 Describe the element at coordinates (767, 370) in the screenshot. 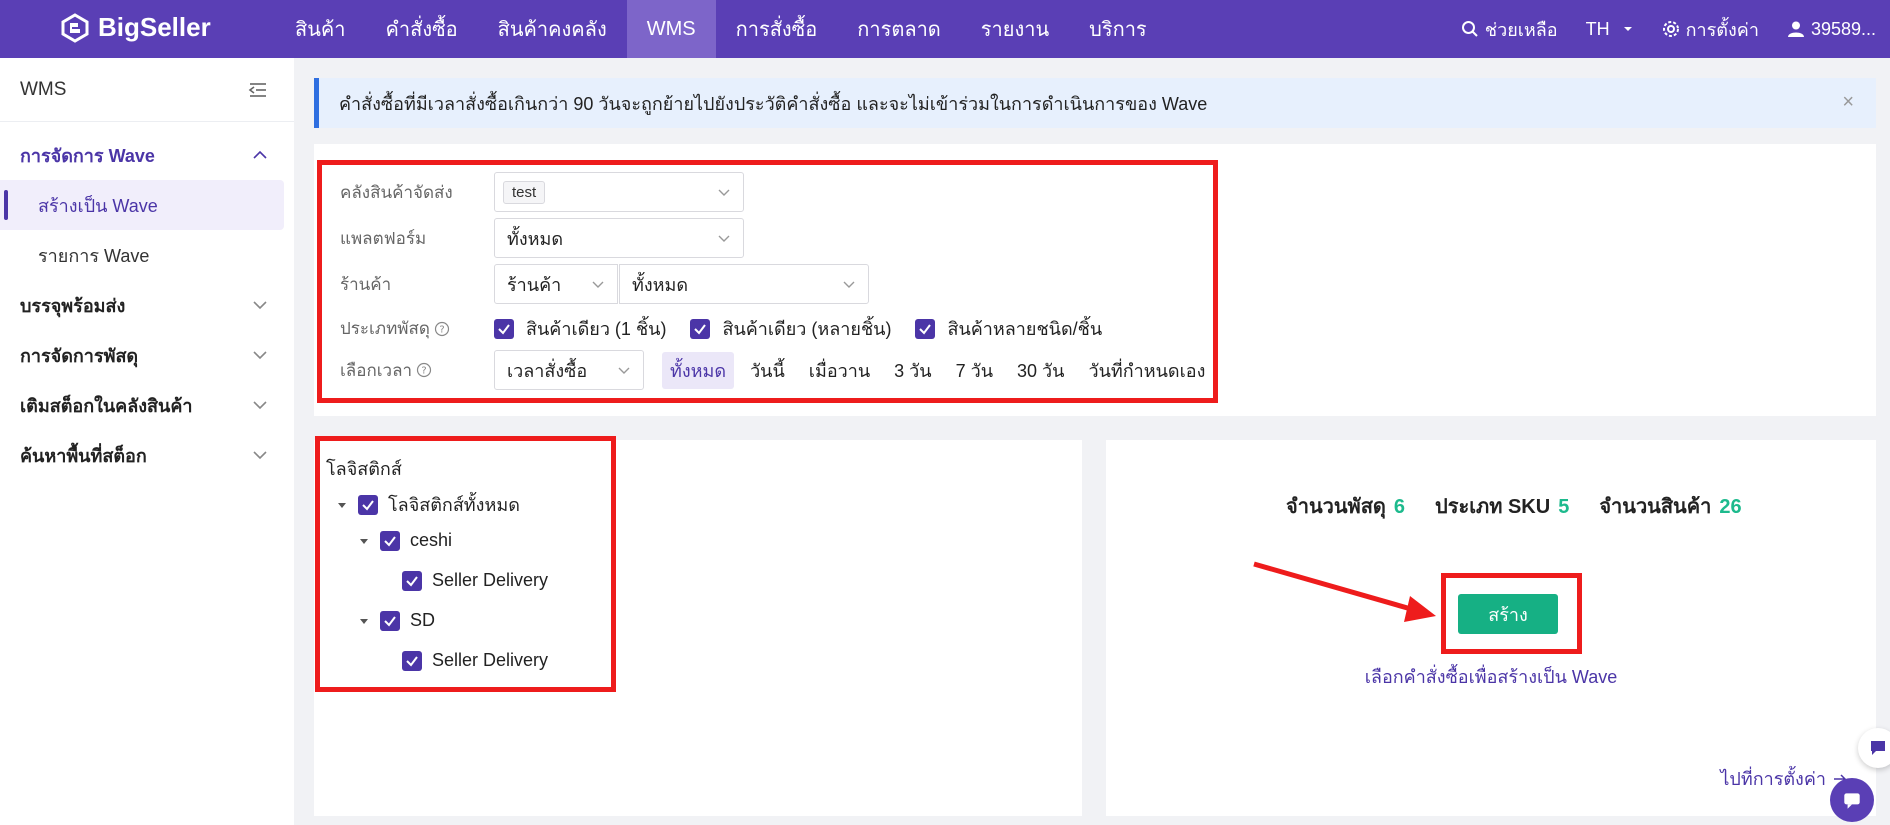

I see `time-option-today: วันนี้` at that location.